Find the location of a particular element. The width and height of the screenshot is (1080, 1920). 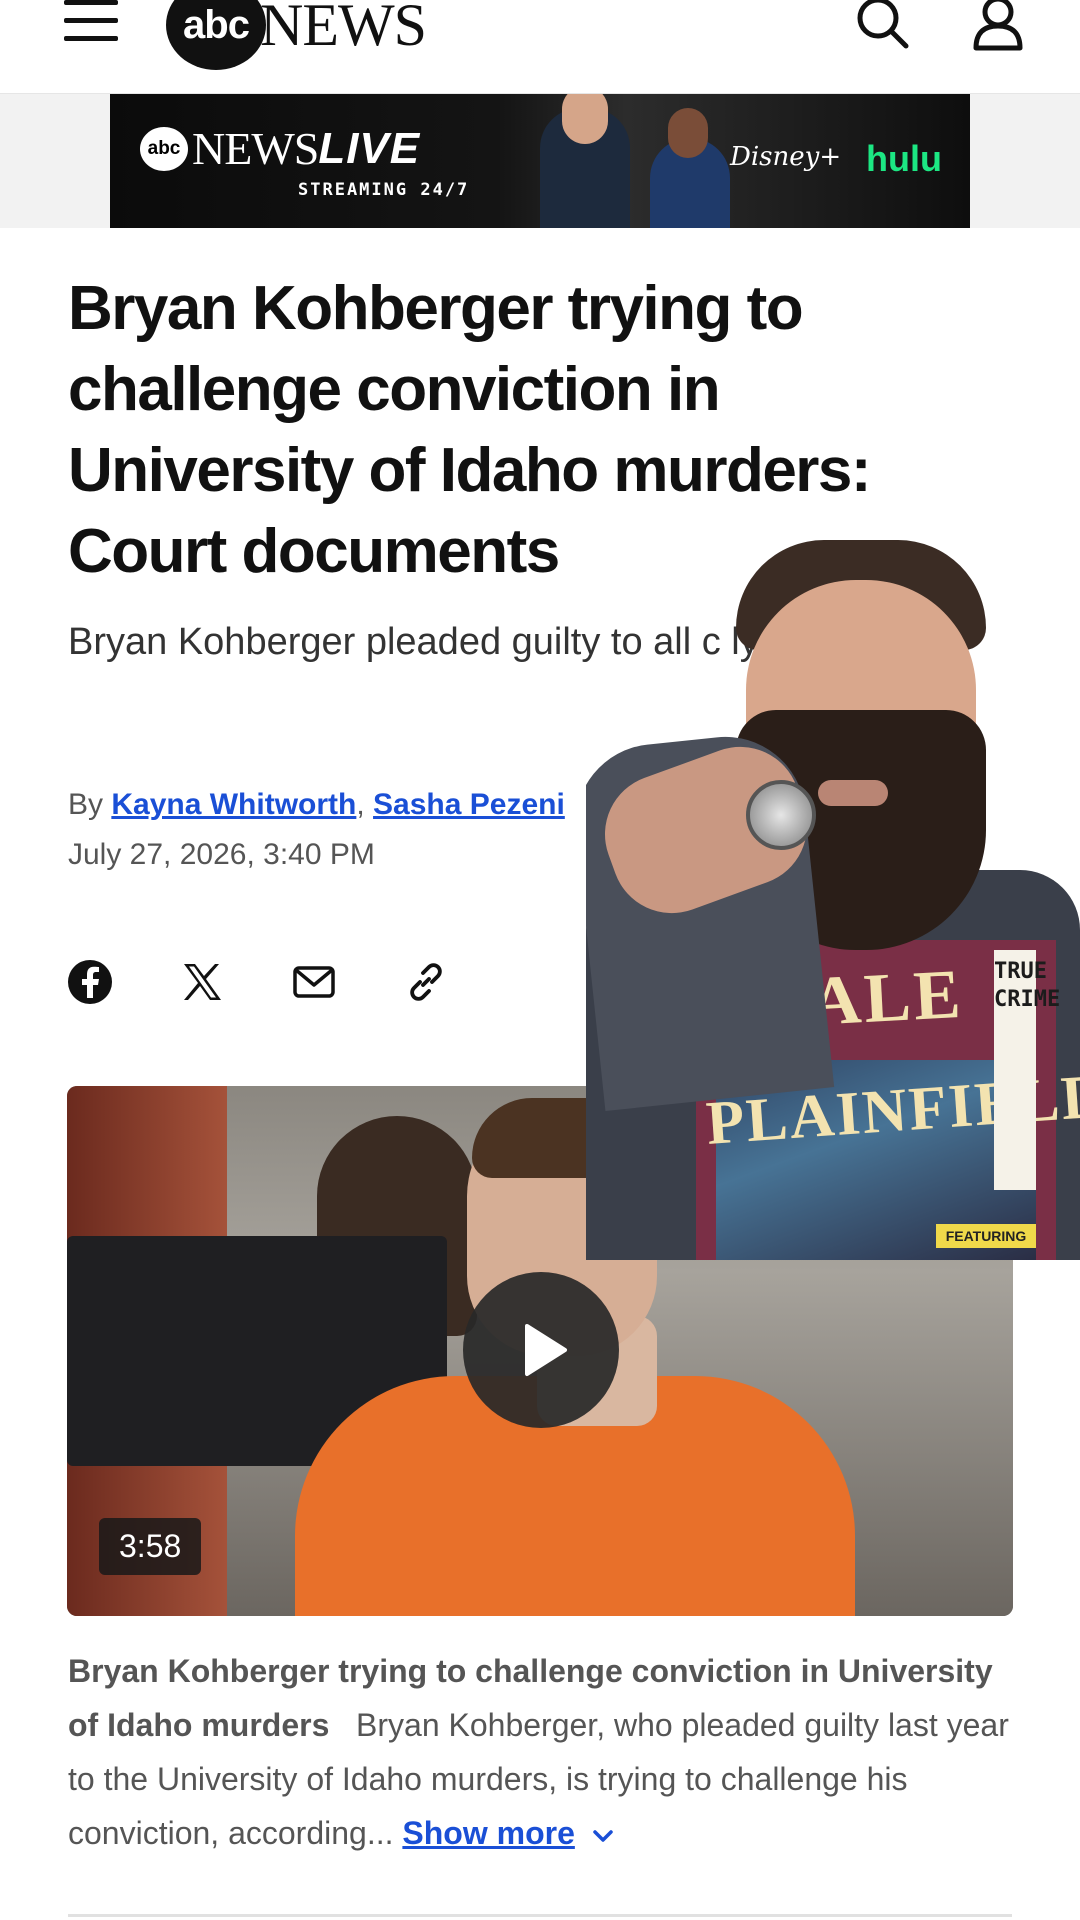

author-link-sasha-pezeni: Sasha Pezeni is located at coordinates (469, 804).